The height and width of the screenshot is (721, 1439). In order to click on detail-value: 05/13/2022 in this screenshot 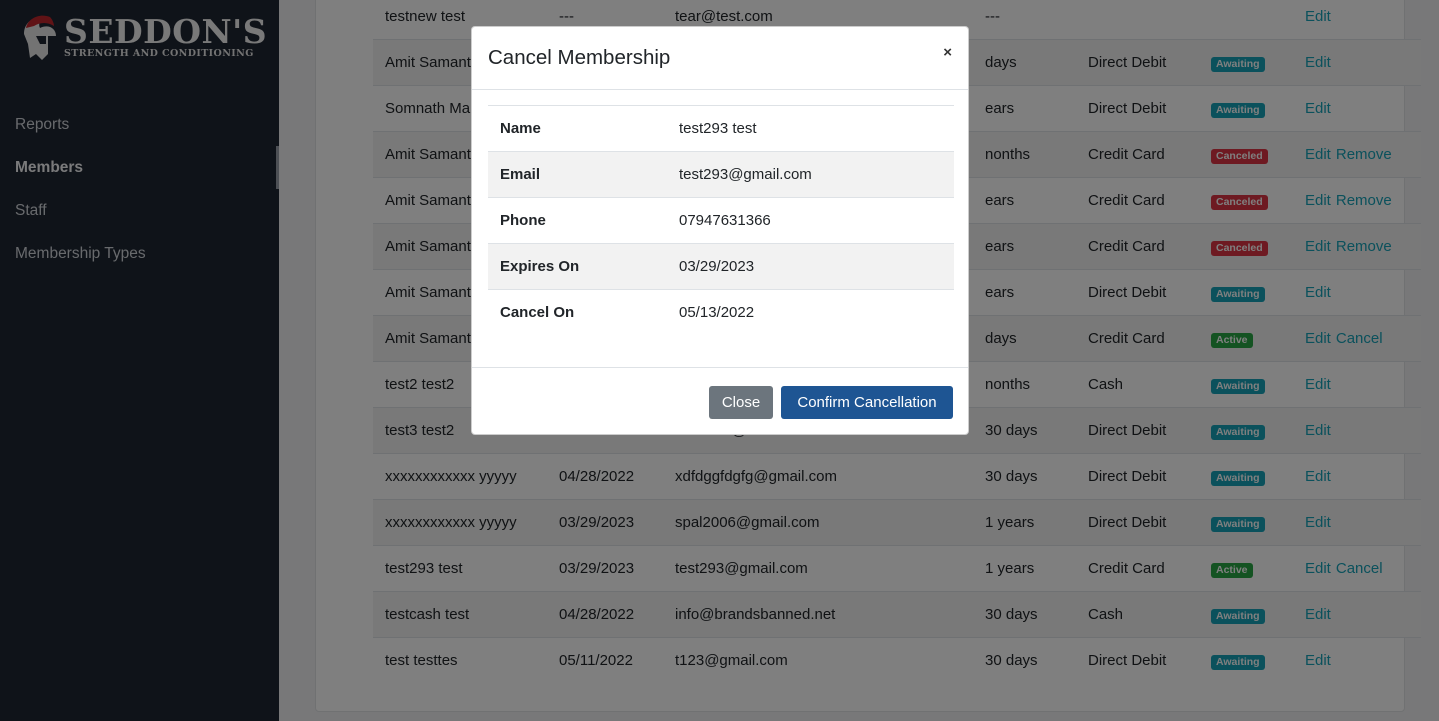, I will do `click(810, 312)`.